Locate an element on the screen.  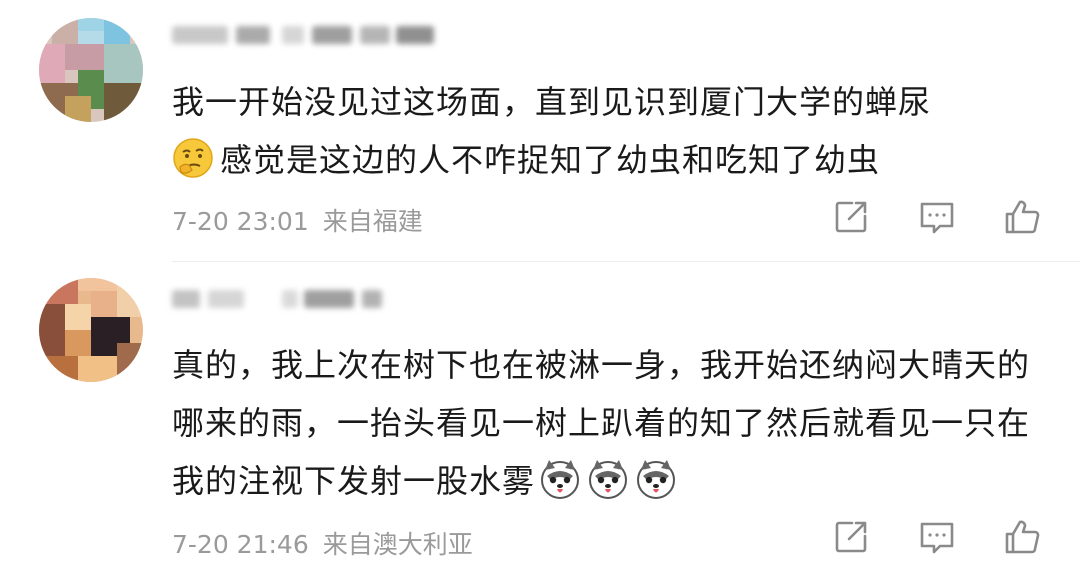
comment-meta: 7-20 23:01 来自福建 is located at coordinates (297, 220).